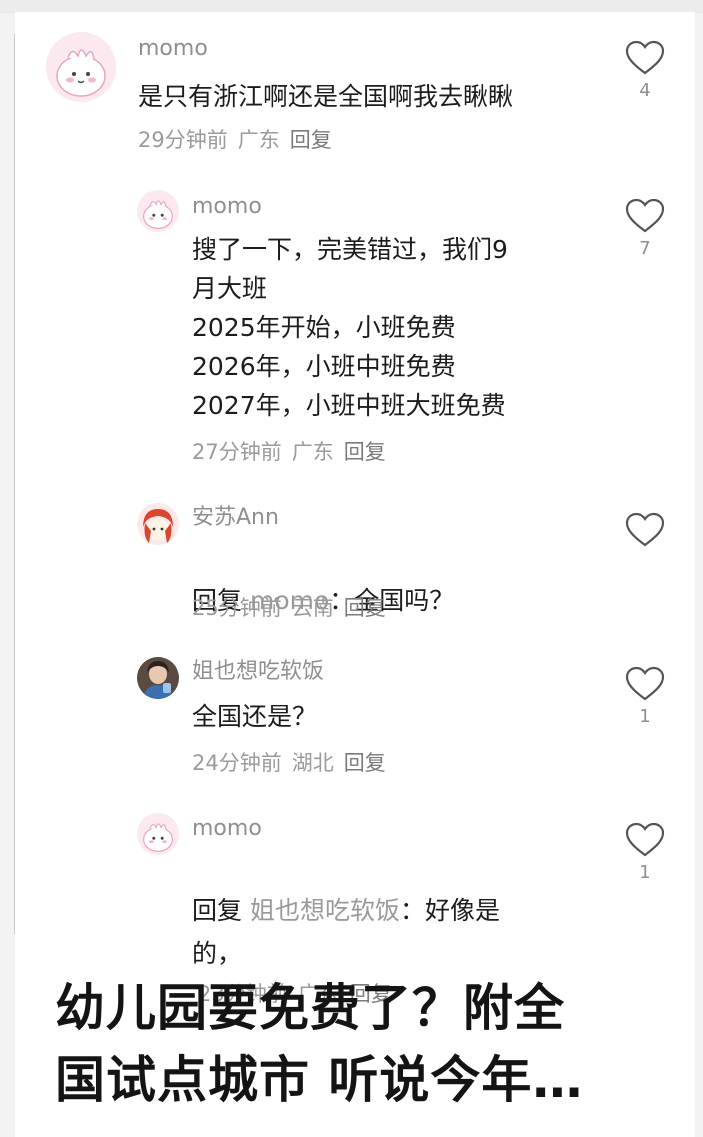 The image size is (703, 1137). I want to click on timestamp: 25分钟前, so click(237, 608).